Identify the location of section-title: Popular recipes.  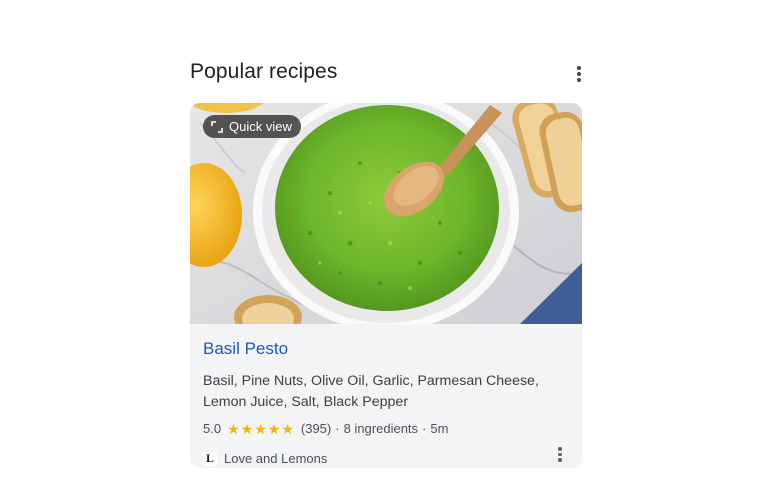
(264, 71).